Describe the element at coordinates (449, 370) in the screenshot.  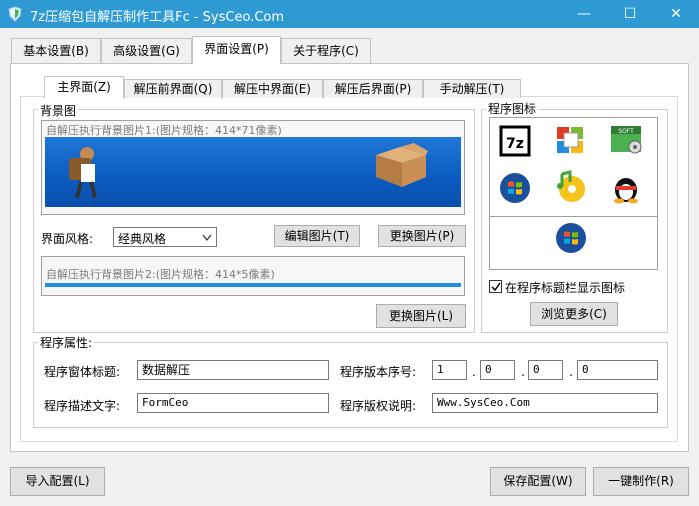
I see `version-major-input: 1` at that location.